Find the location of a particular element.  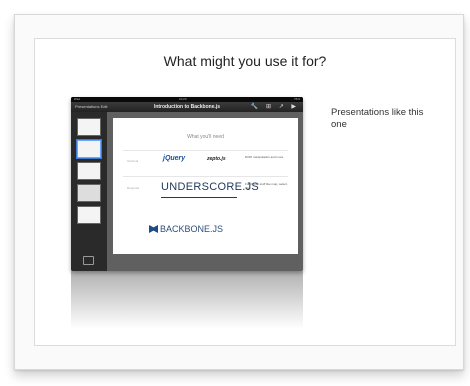

slide-caption: Presentations like this one is located at coordinates (377, 118).